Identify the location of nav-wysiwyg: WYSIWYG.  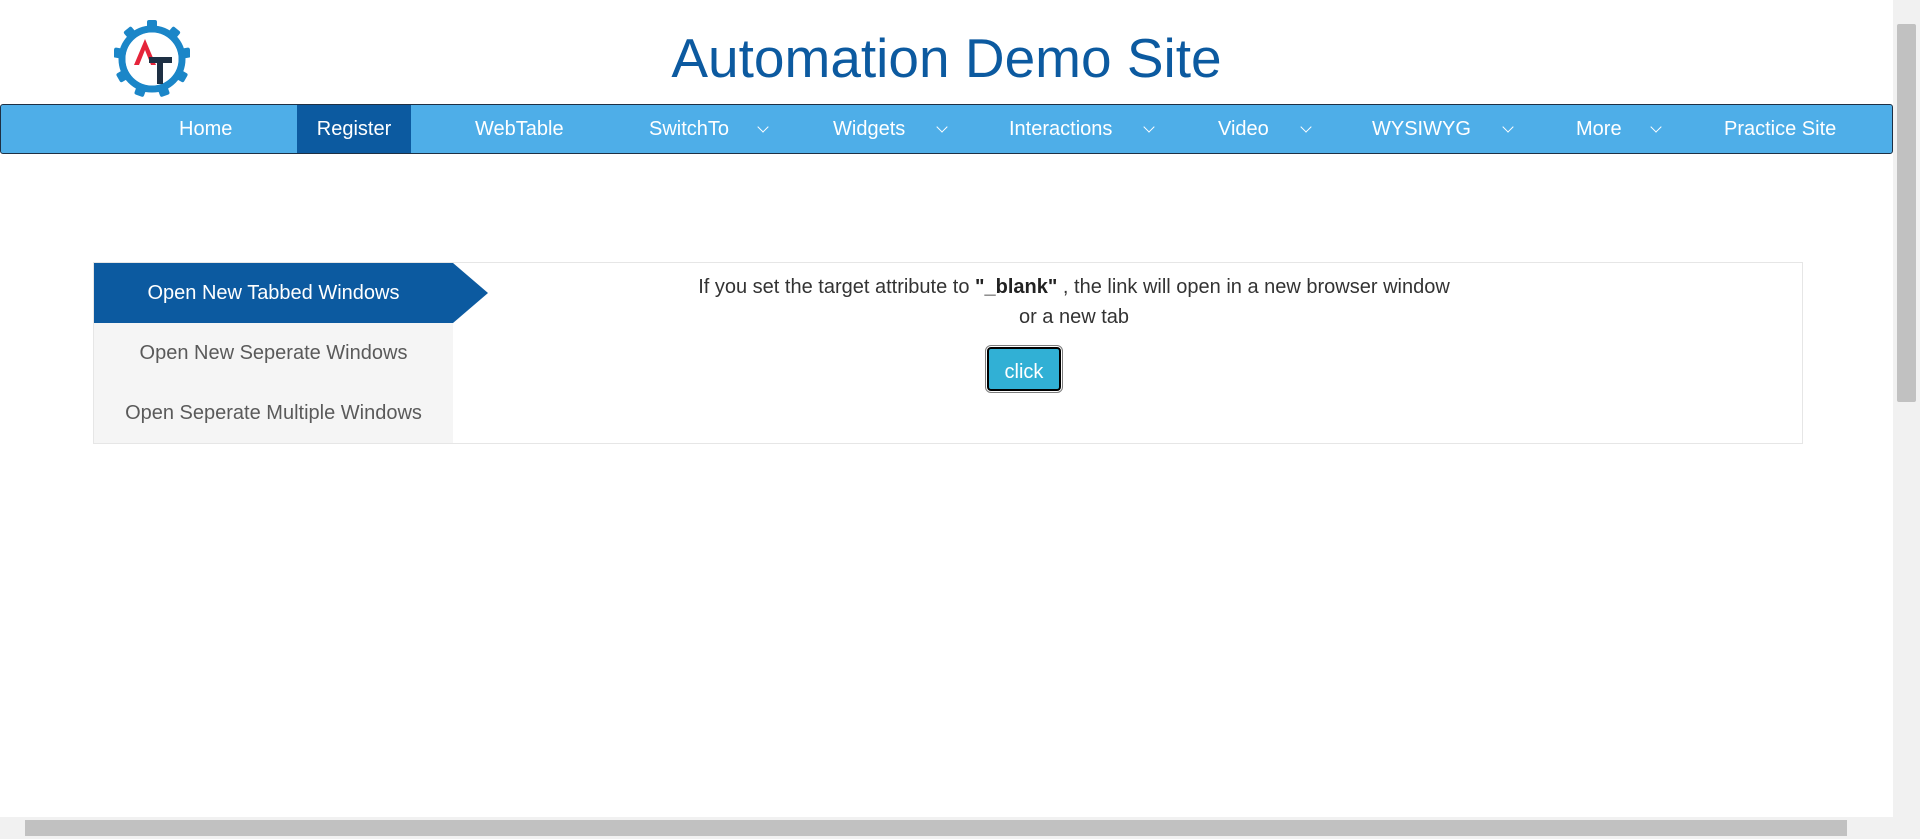
(1447, 129).